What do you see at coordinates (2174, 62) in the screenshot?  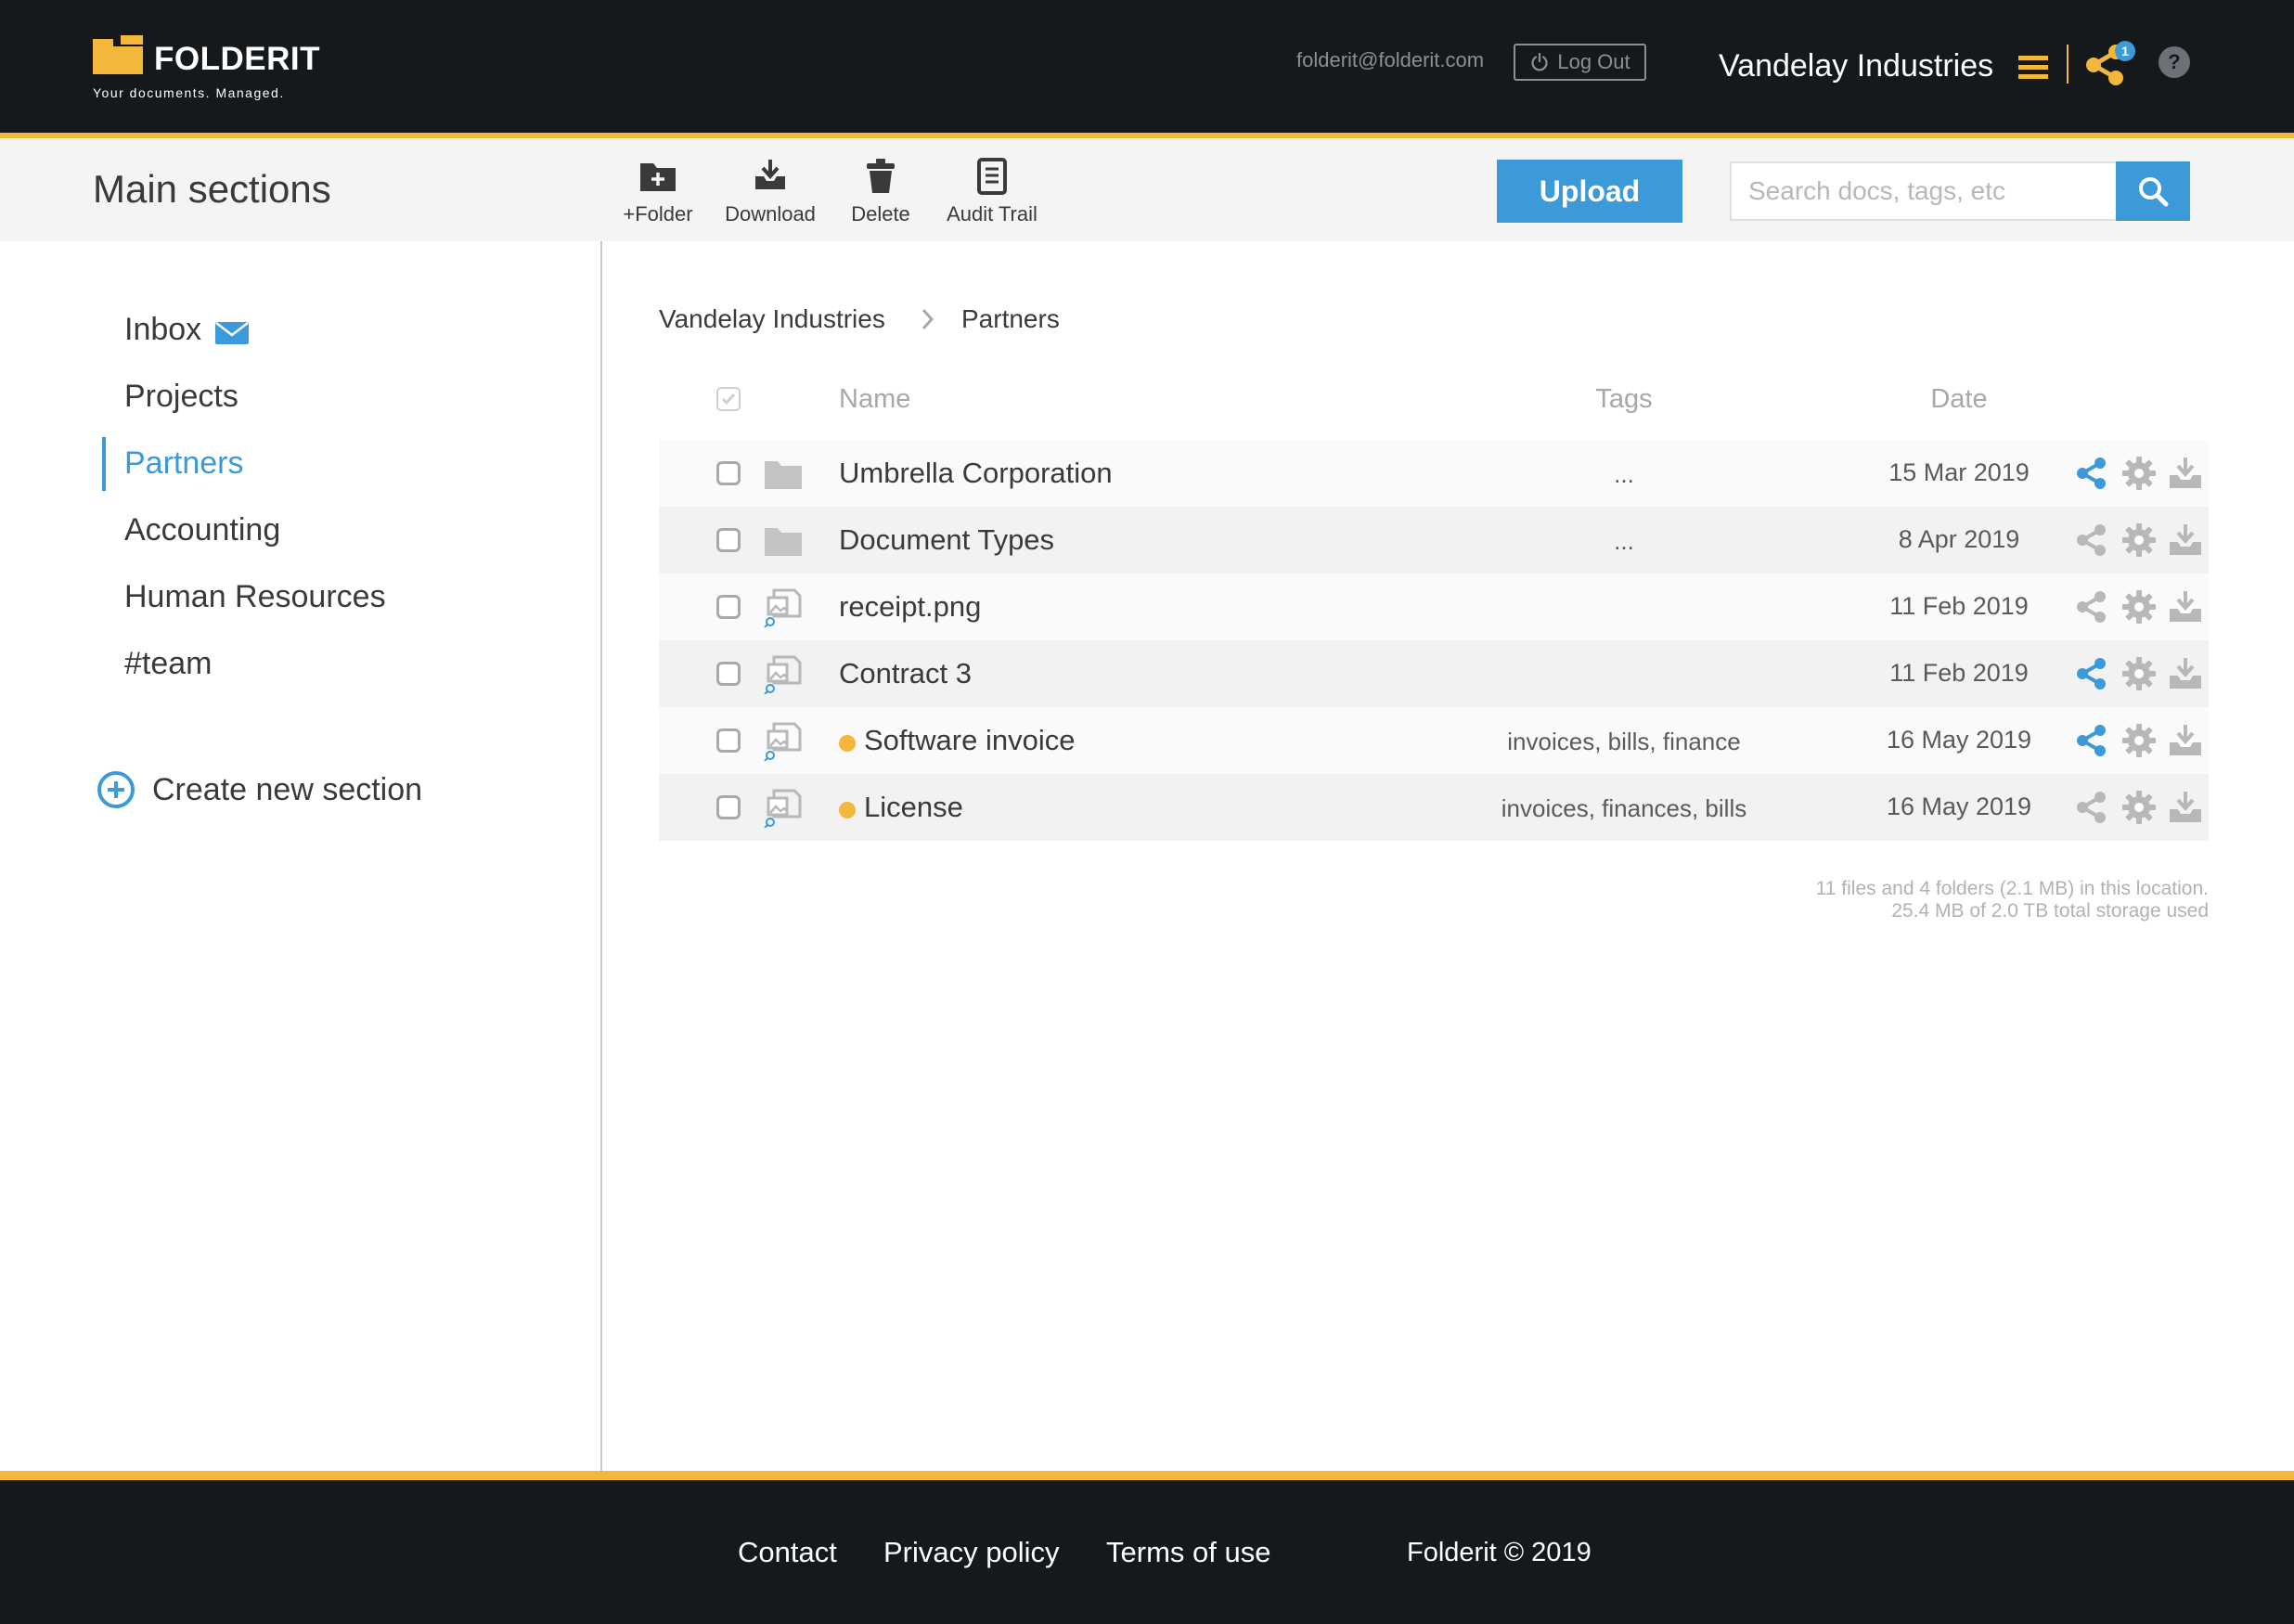 I see `help-icon: ?` at bounding box center [2174, 62].